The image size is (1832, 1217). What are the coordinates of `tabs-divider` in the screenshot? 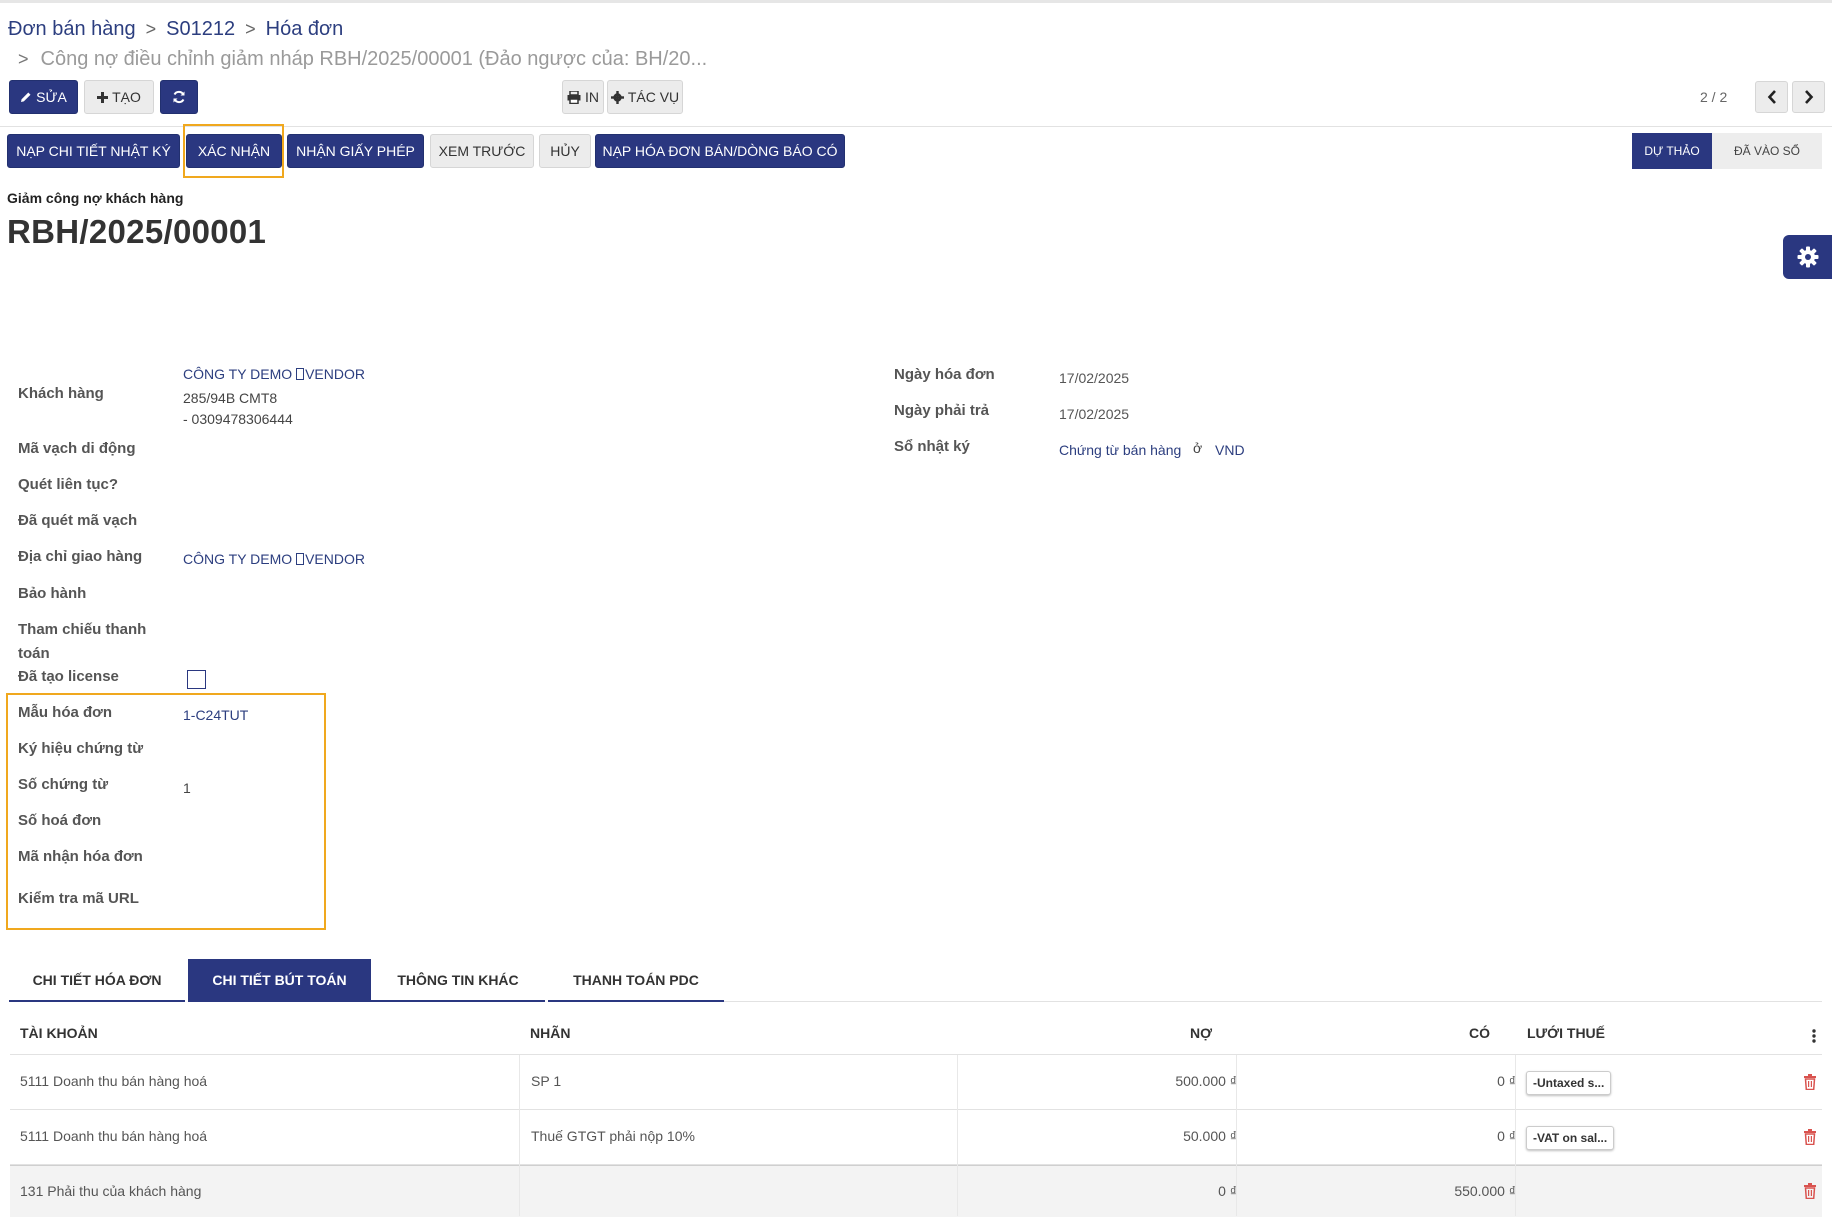 It's located at (1273, 1001).